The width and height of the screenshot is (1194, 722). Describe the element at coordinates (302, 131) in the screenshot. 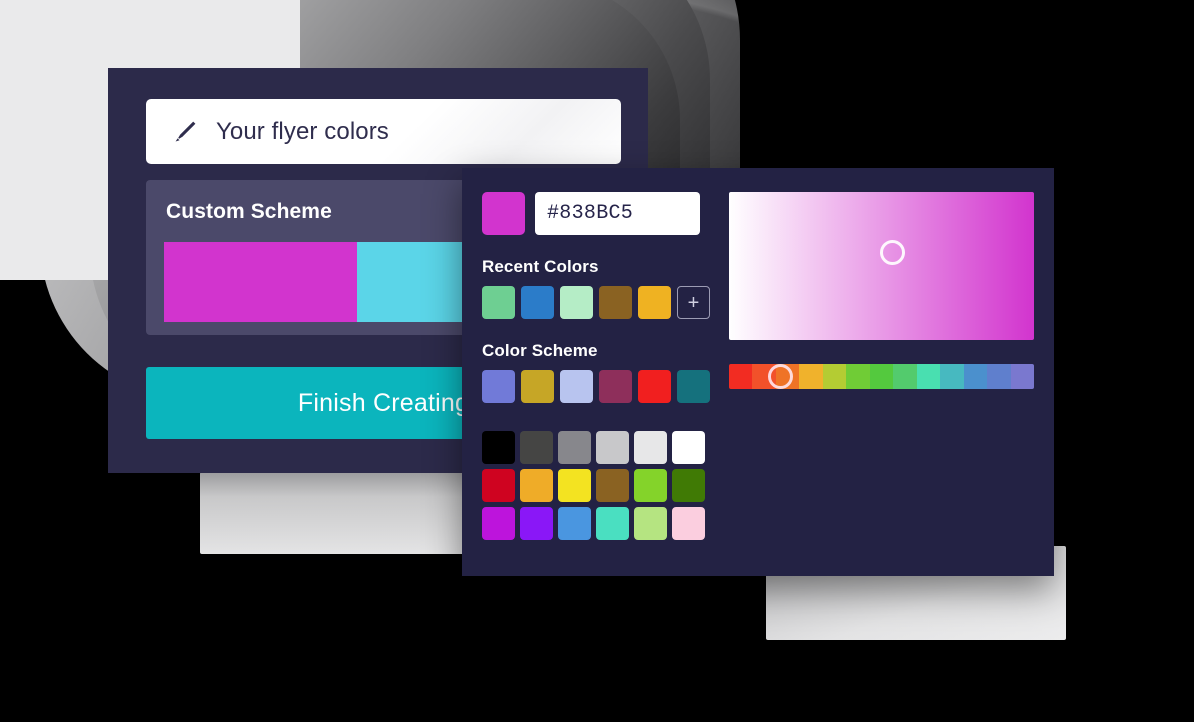

I see `page-title: Your flyer colors` at that location.